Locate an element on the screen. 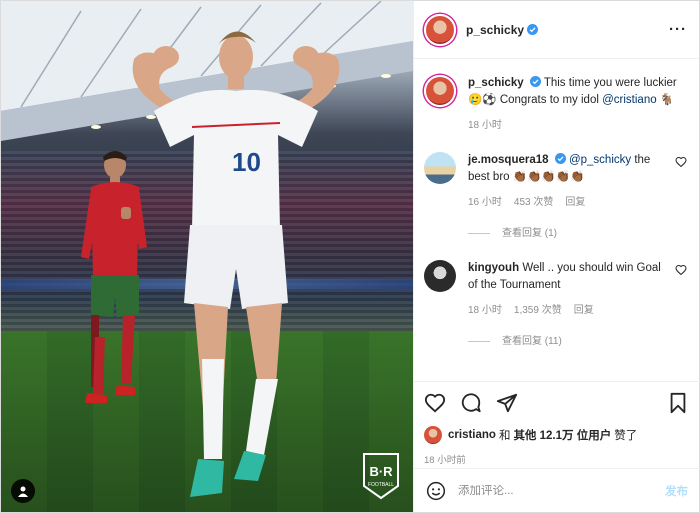 The width and height of the screenshot is (700, 513). add-comment-bar: 发布 is located at coordinates (557, 490).